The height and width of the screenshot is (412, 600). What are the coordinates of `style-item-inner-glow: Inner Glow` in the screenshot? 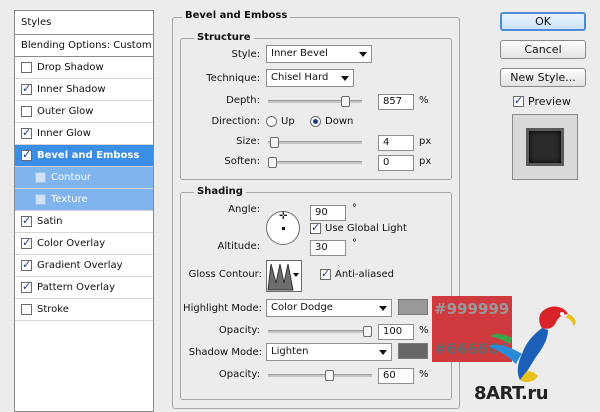 It's located at (84, 134).